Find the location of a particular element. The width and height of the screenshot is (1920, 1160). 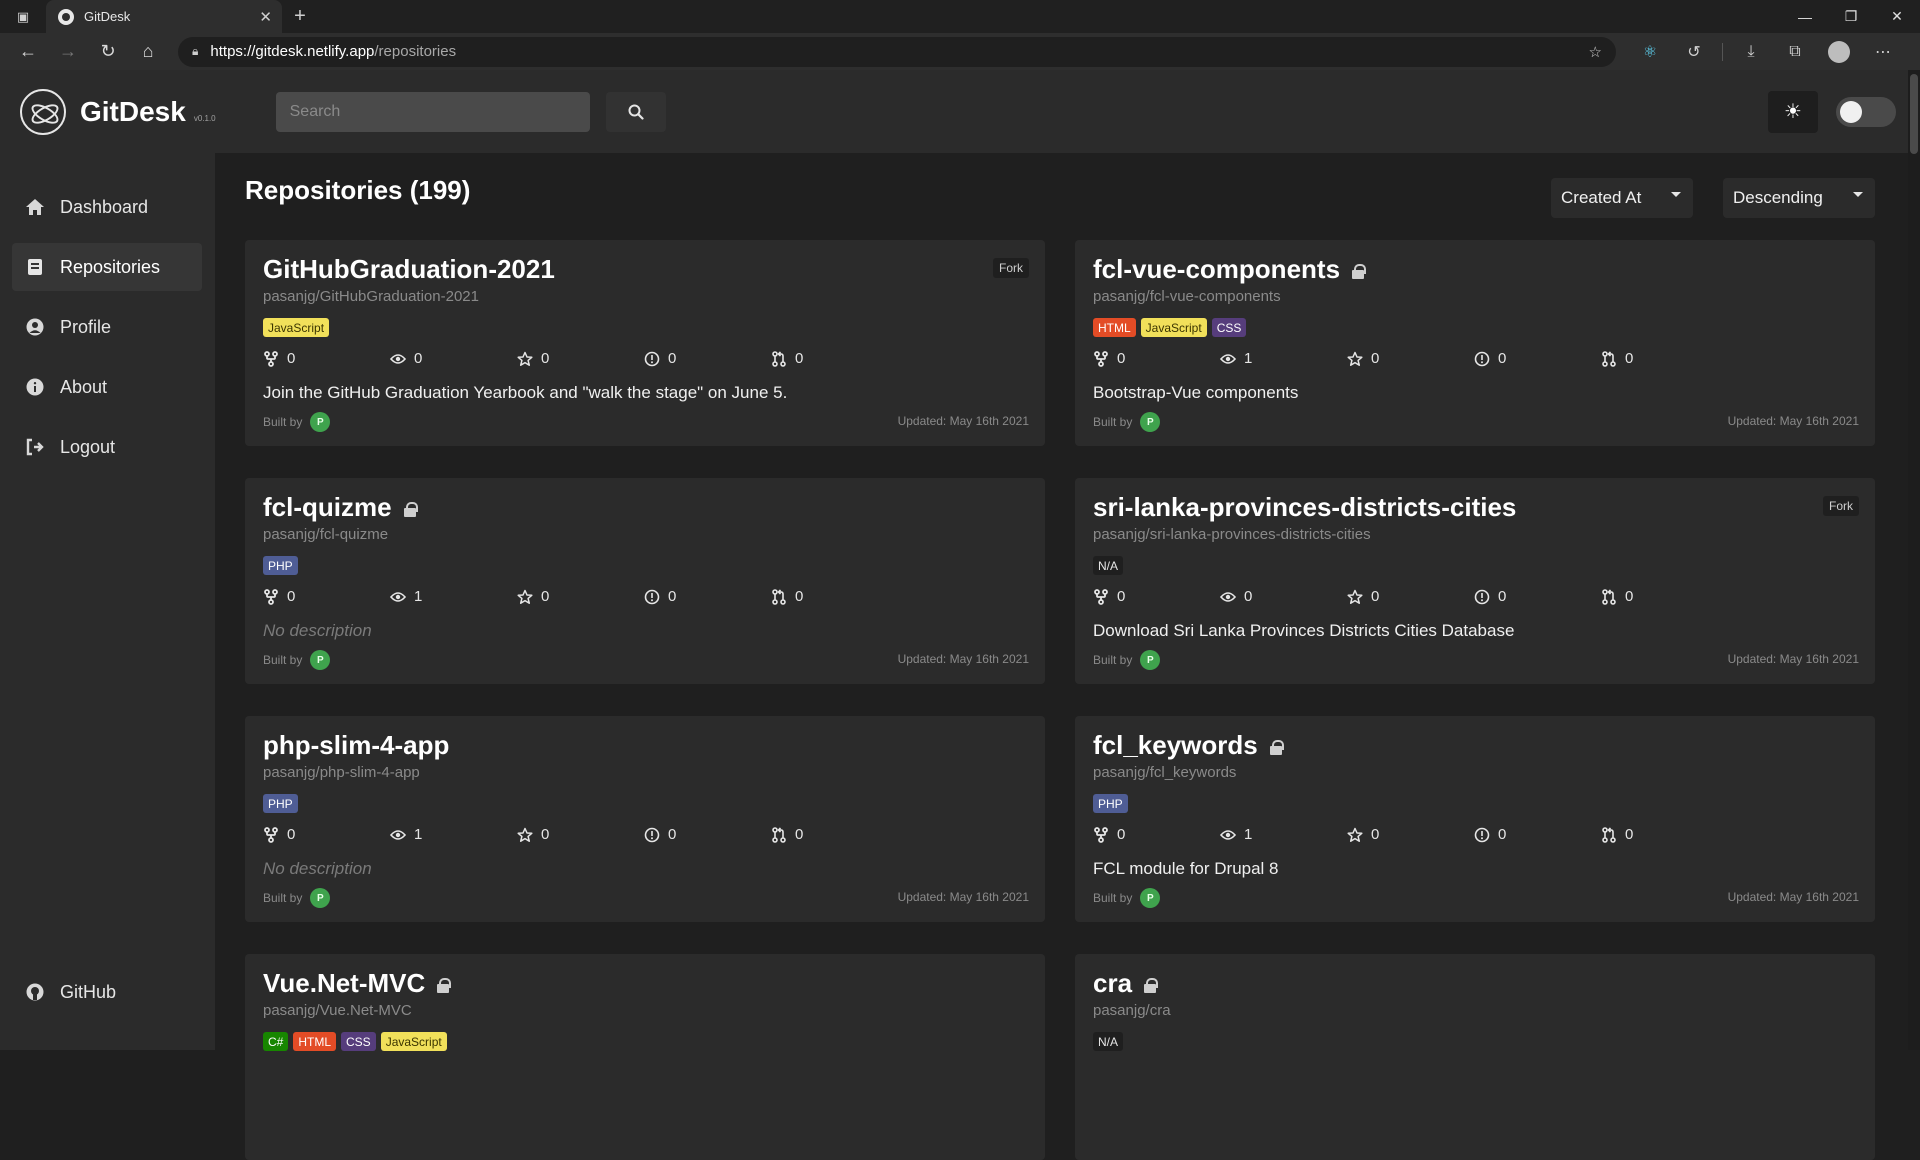

language-badges: C# HTML CSS JavaScript is located at coordinates (355, 1041).